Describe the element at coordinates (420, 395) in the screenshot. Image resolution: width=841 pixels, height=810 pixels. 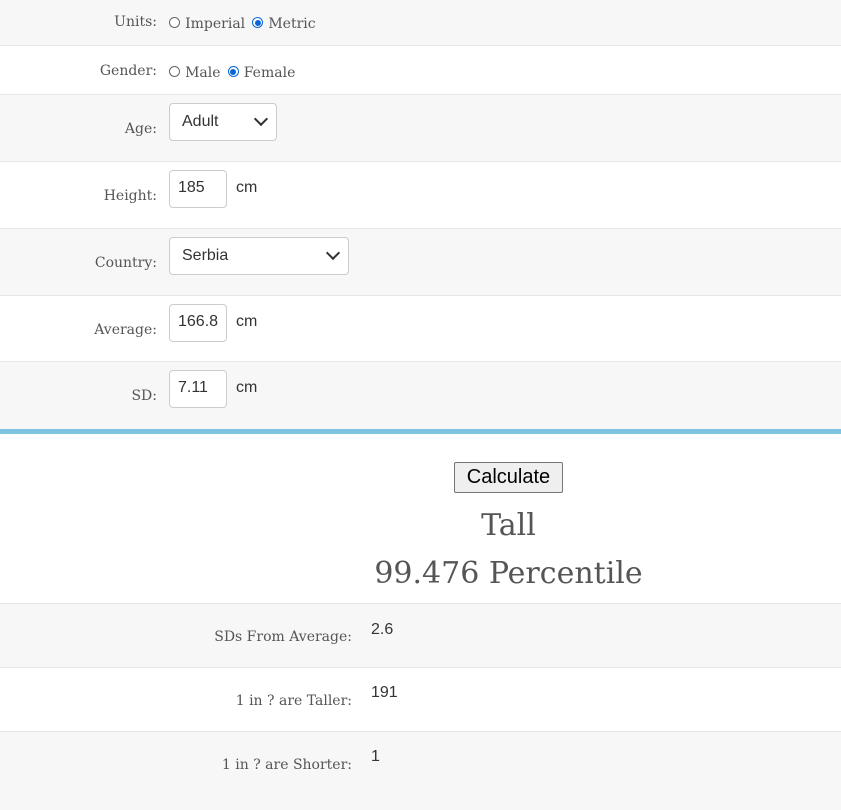
I see `sd-row: SD: 7.11 cm` at that location.